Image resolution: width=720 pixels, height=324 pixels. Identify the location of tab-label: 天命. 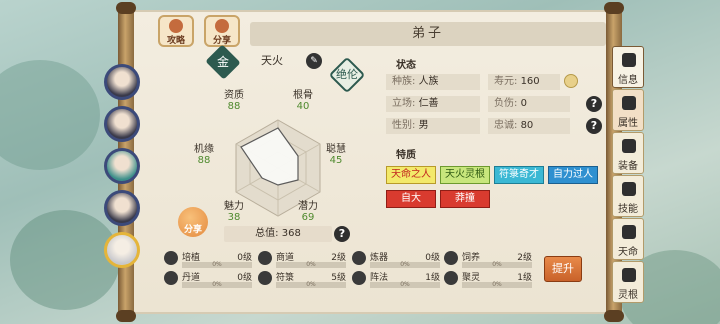
(628, 252).